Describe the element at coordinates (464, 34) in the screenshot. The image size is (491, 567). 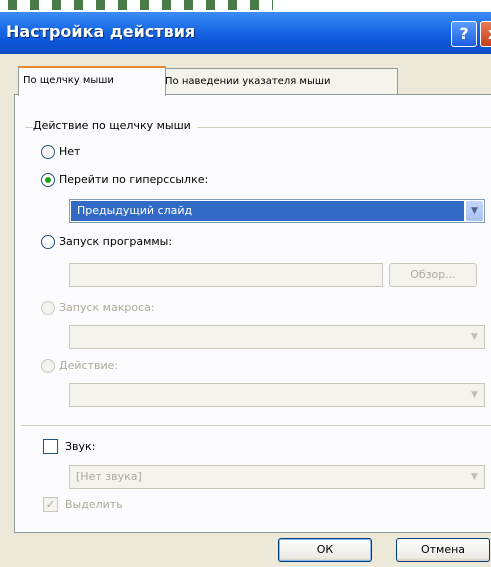
I see `help-icon: ?` at that location.